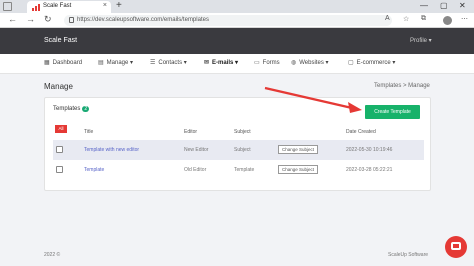  What do you see at coordinates (361, 132) in the screenshot?
I see `column-header-date: Date Created` at bounding box center [361, 132].